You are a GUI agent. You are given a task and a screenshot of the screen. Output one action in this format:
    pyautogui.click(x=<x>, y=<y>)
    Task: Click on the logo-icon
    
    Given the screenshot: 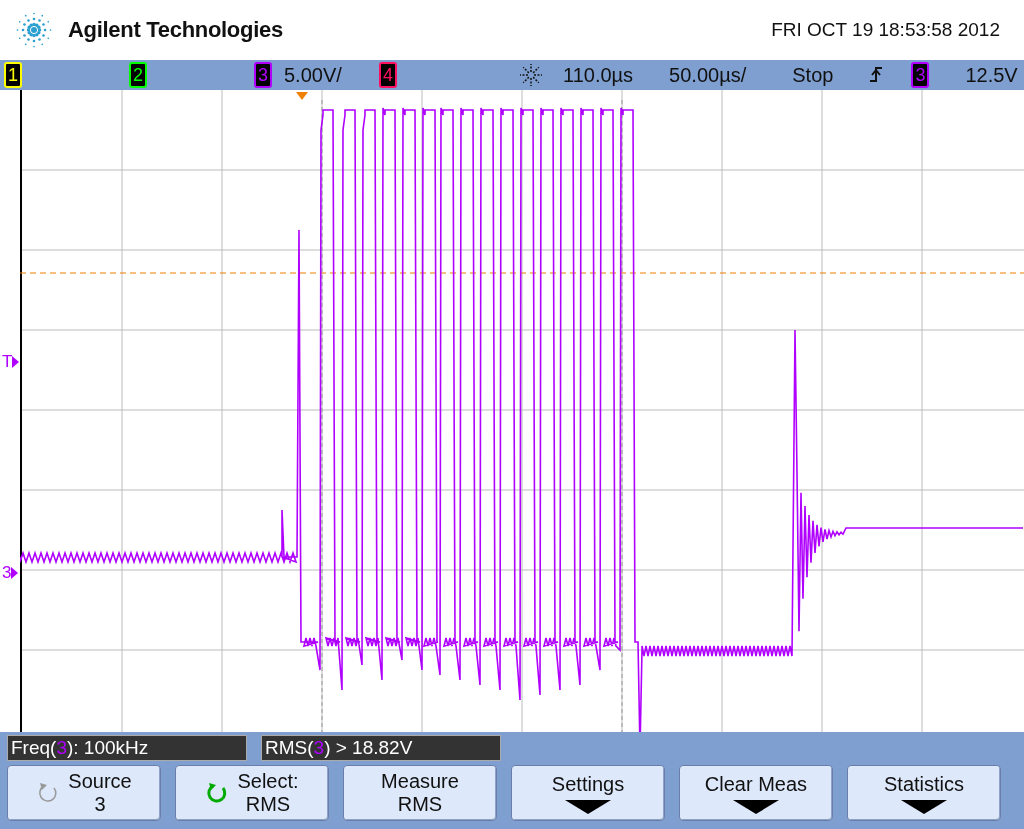 What is the action you would take?
    pyautogui.click(x=34, y=30)
    